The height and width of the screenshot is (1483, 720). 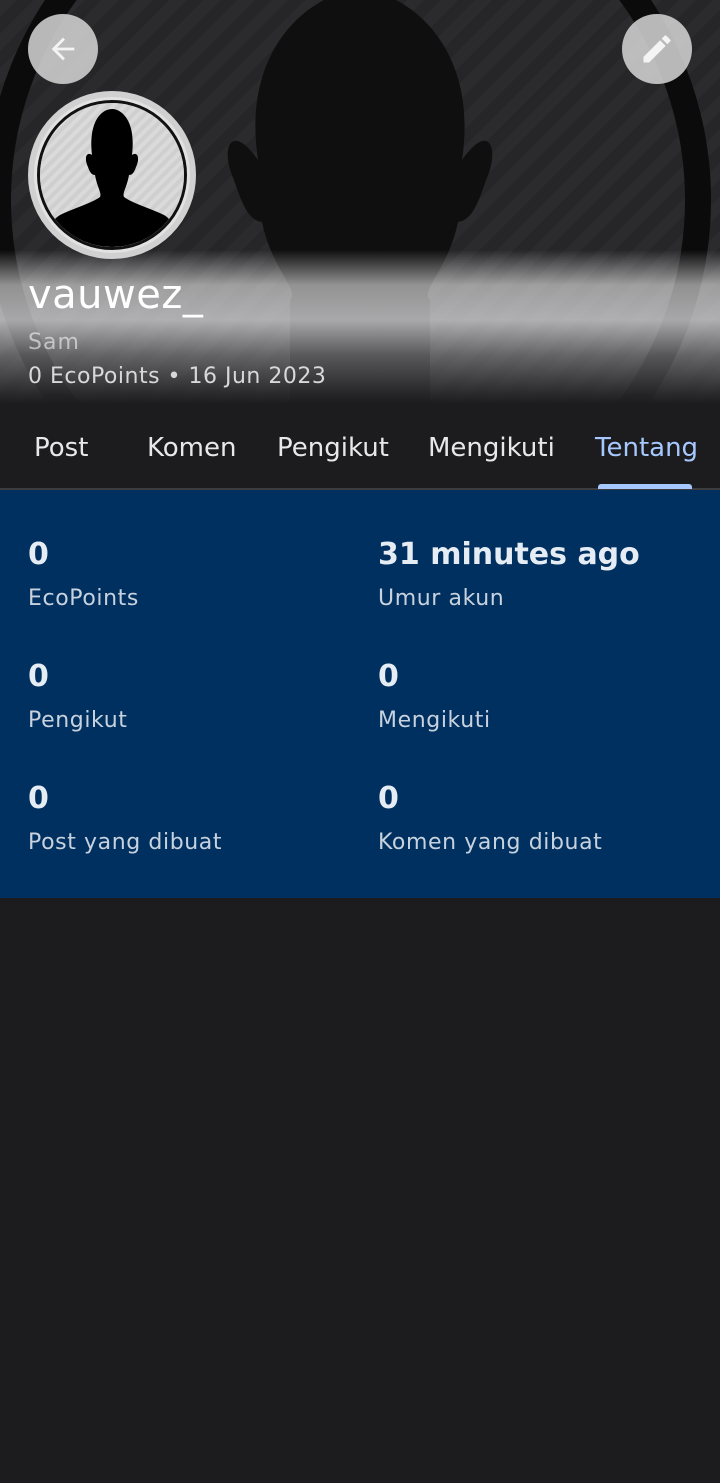 I want to click on stat-label: Post yang dibuat, so click(x=125, y=842).